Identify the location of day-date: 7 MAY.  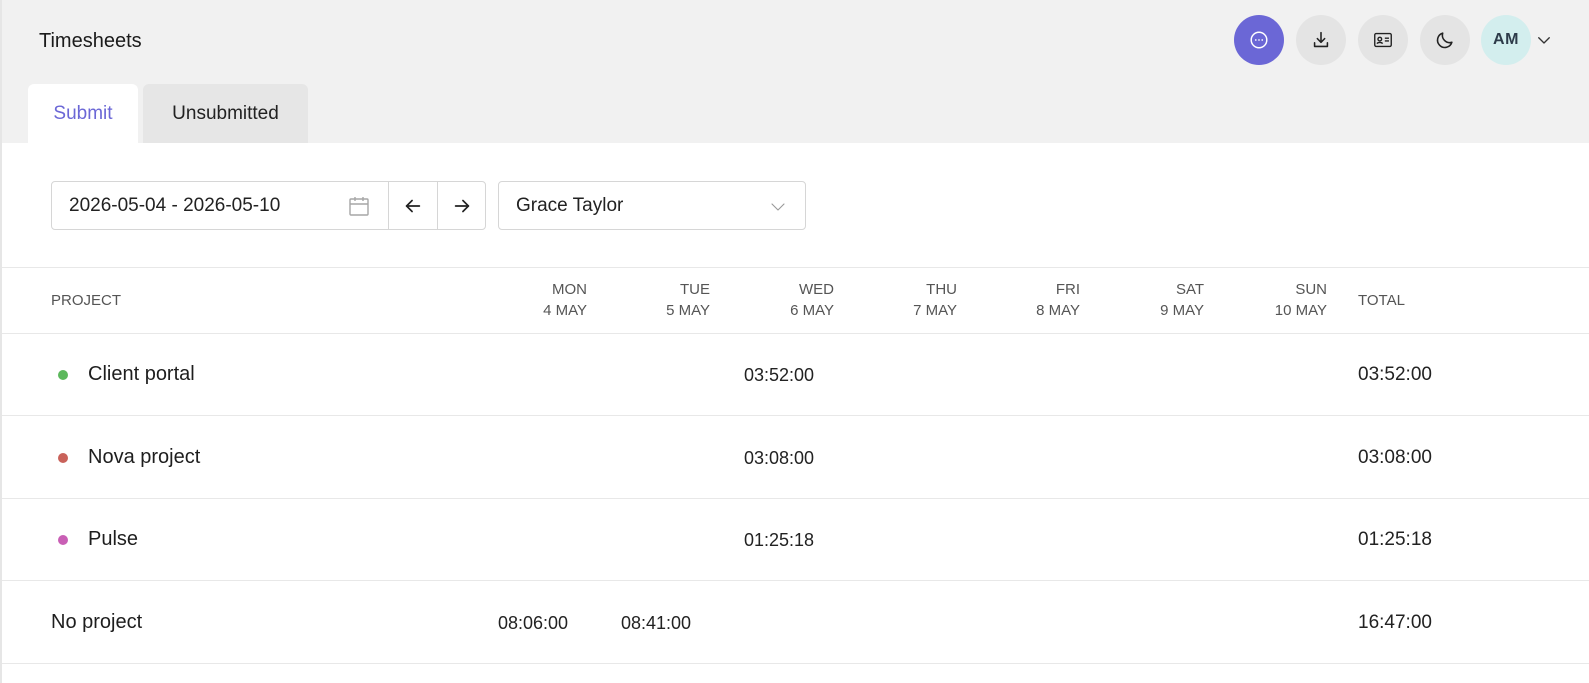
(935, 310).